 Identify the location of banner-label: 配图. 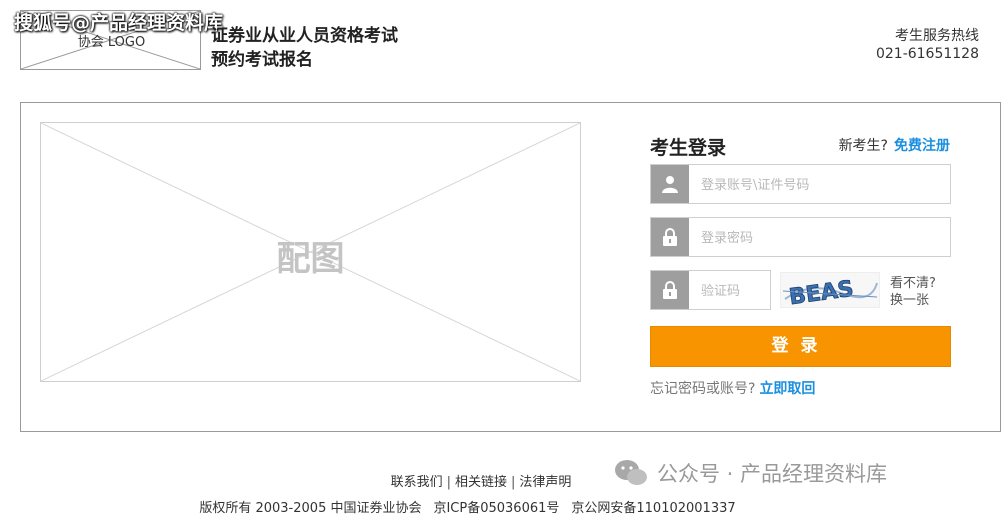
(310, 259).